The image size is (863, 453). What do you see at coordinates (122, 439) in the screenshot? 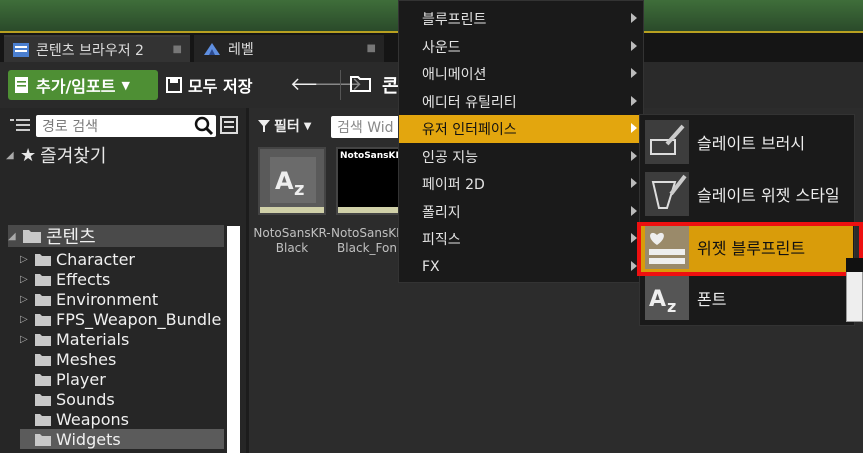
I see `folder-item: Widgets` at bounding box center [122, 439].